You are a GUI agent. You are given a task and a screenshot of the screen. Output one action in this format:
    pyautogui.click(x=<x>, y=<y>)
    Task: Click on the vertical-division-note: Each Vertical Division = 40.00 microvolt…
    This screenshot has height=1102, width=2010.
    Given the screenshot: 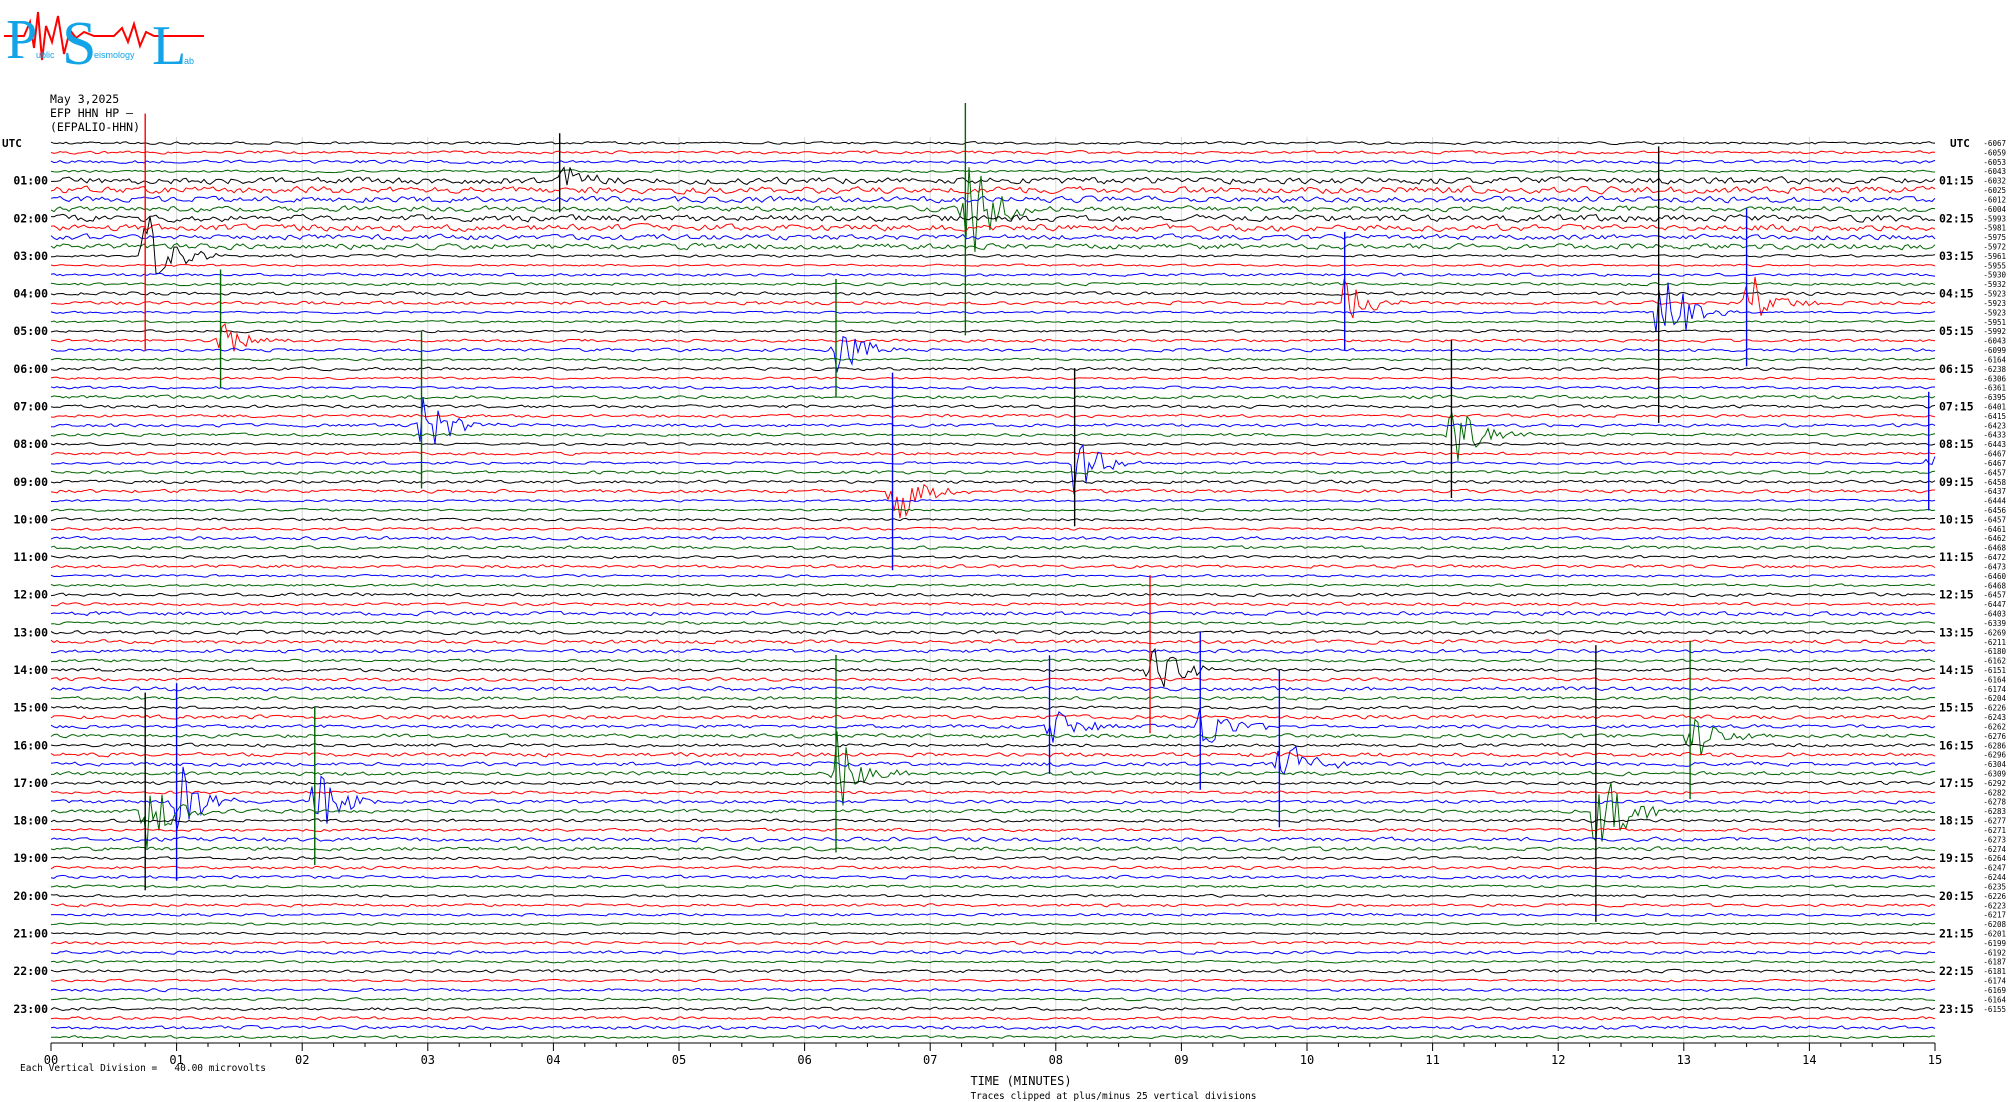 What is the action you would take?
    pyautogui.click(x=143, y=1068)
    